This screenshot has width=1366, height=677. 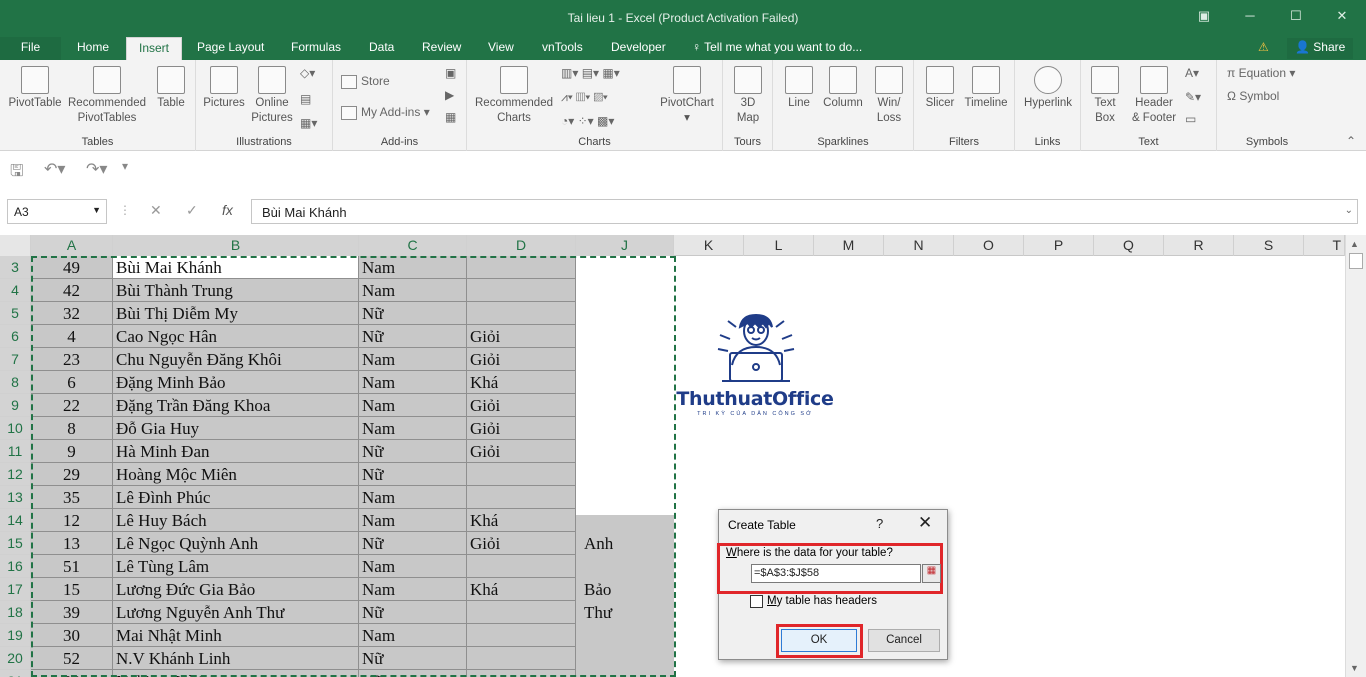 What do you see at coordinates (72, 336) in the screenshot?
I see `cell-a: 4` at bounding box center [72, 336].